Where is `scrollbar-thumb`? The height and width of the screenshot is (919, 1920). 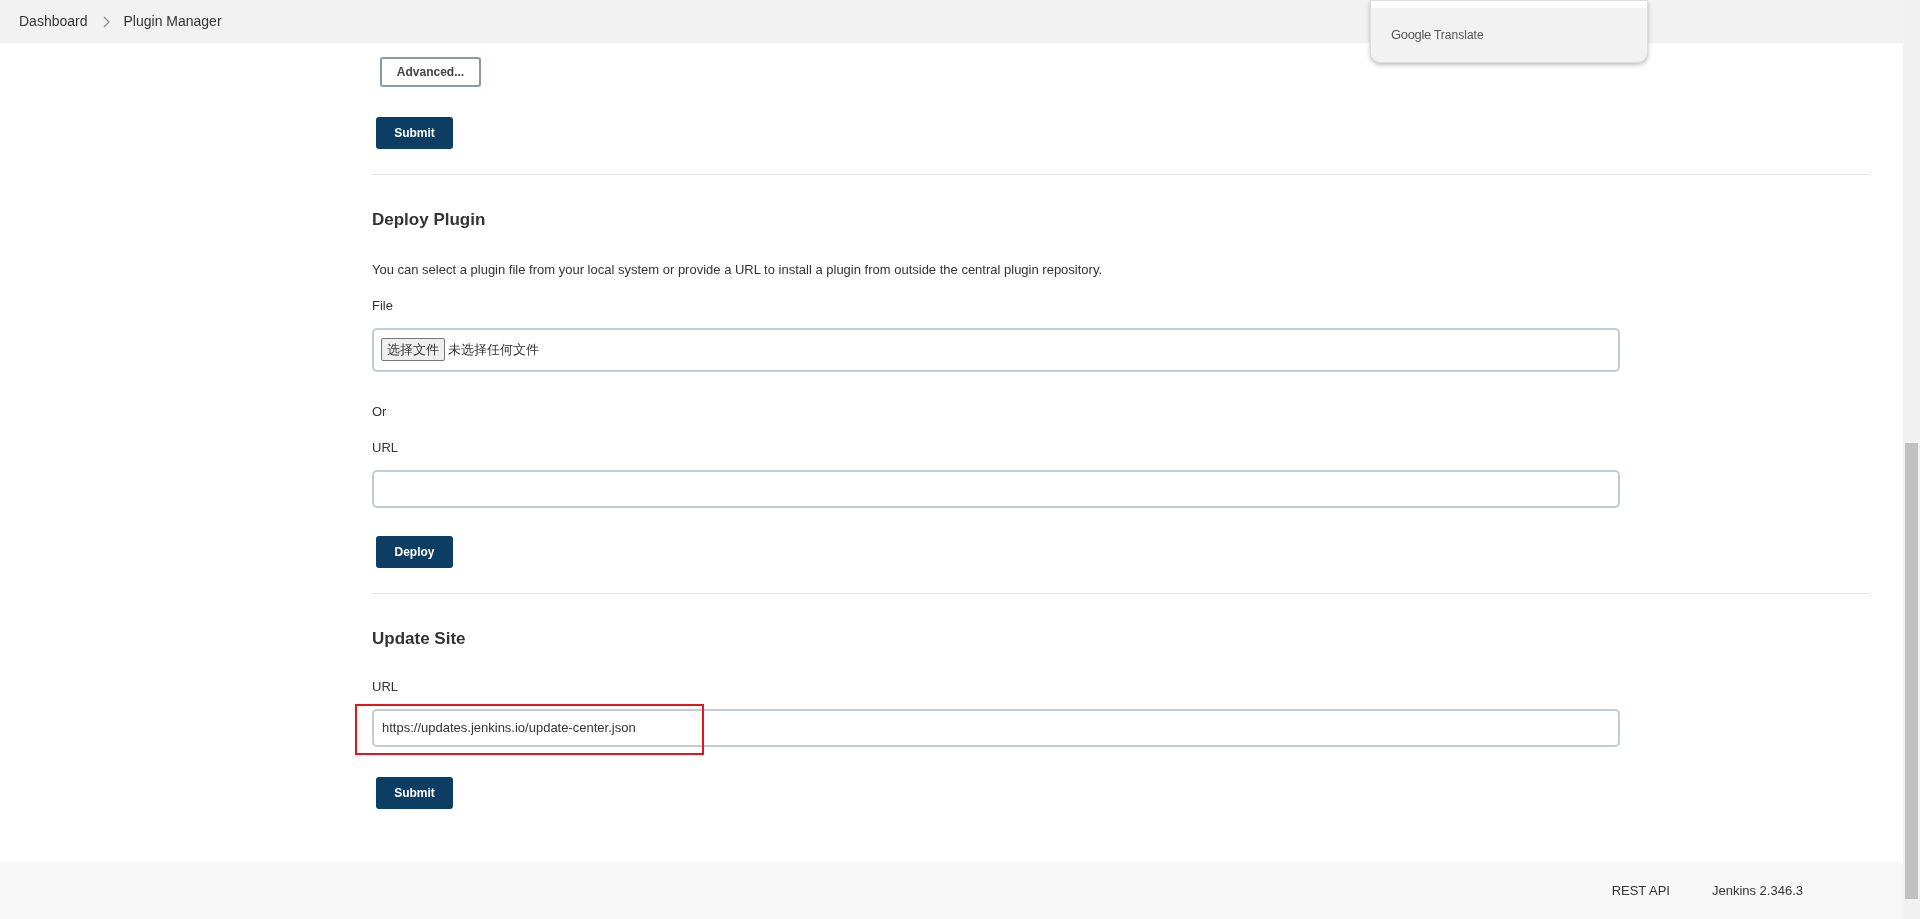 scrollbar-thumb is located at coordinates (1911, 671).